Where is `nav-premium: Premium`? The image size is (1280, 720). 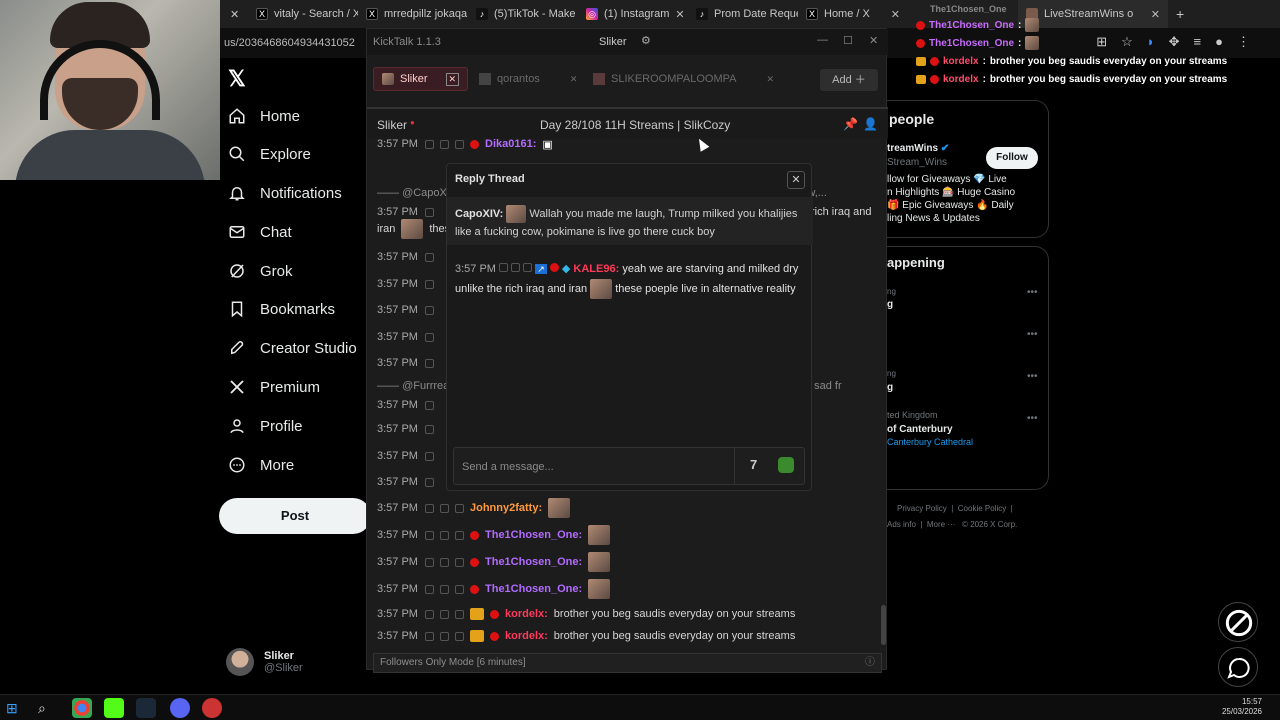 nav-premium: Premium is located at coordinates (274, 387).